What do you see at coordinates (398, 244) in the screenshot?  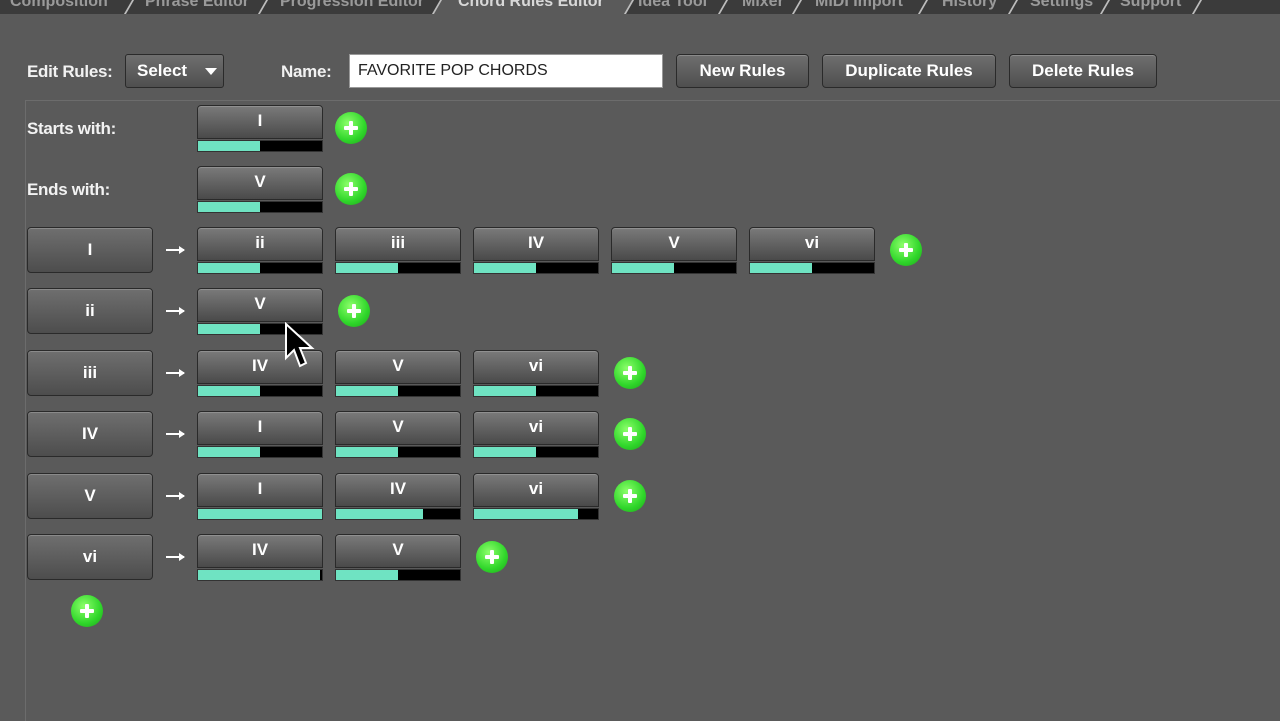 I see `chord-tile-name: iii` at bounding box center [398, 244].